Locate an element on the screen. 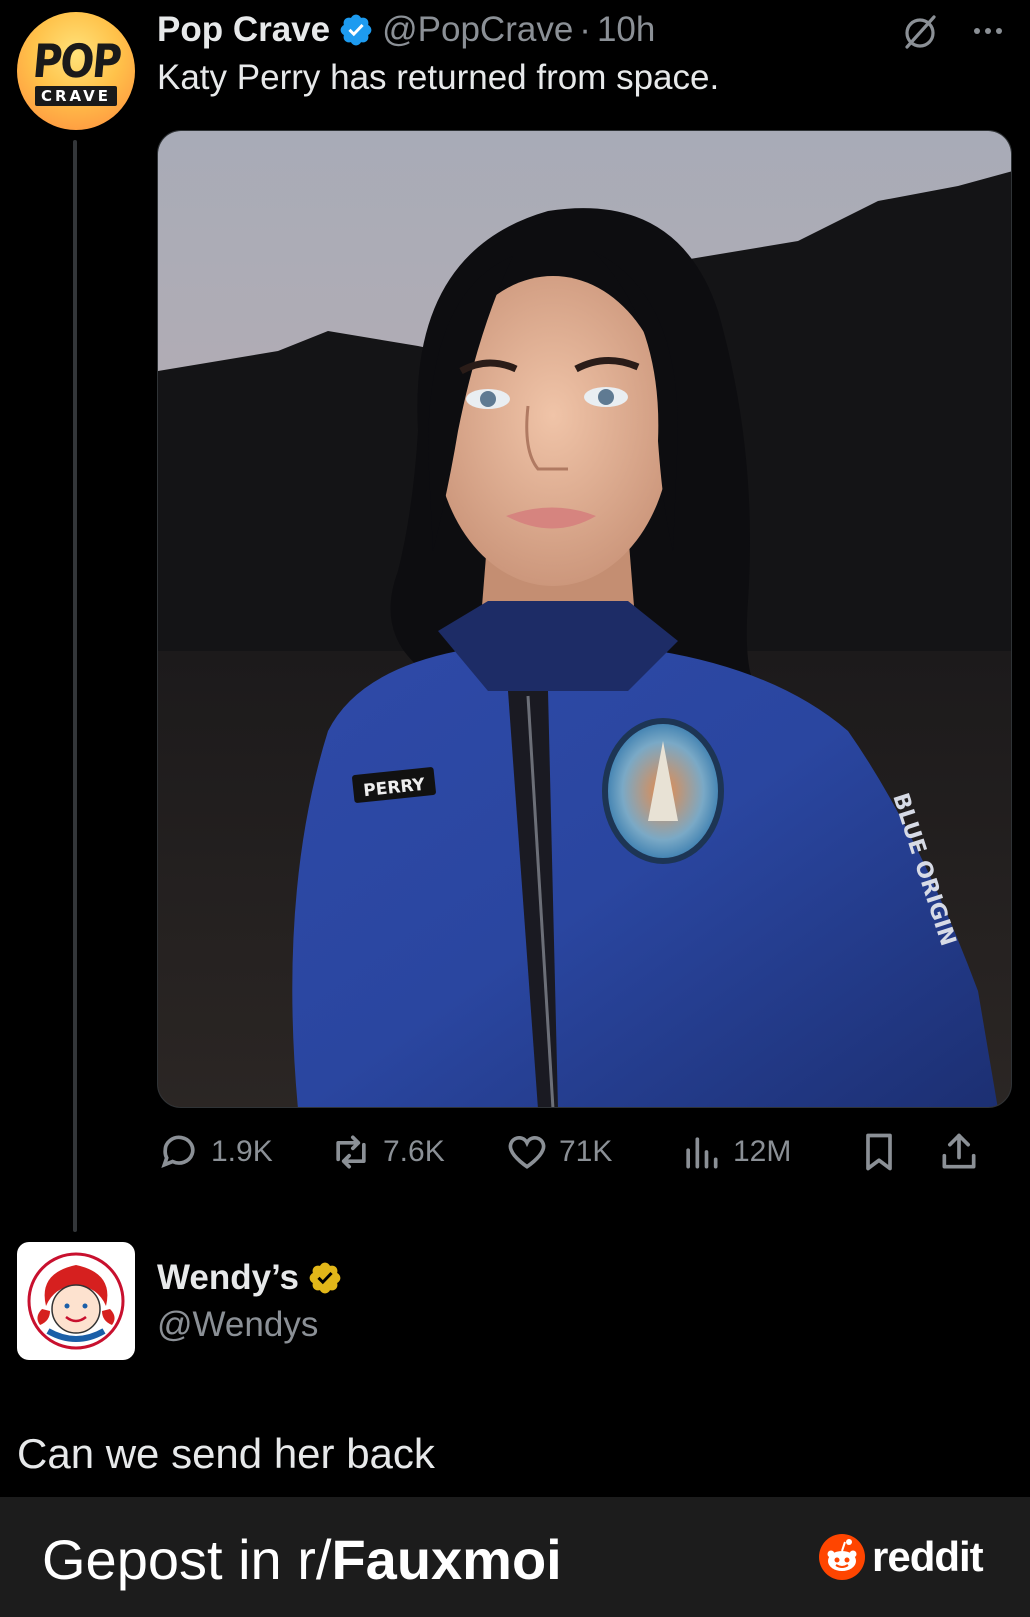 The height and width of the screenshot is (1617, 1030). gold-verified-badge-icon is located at coordinates (325, 1278).